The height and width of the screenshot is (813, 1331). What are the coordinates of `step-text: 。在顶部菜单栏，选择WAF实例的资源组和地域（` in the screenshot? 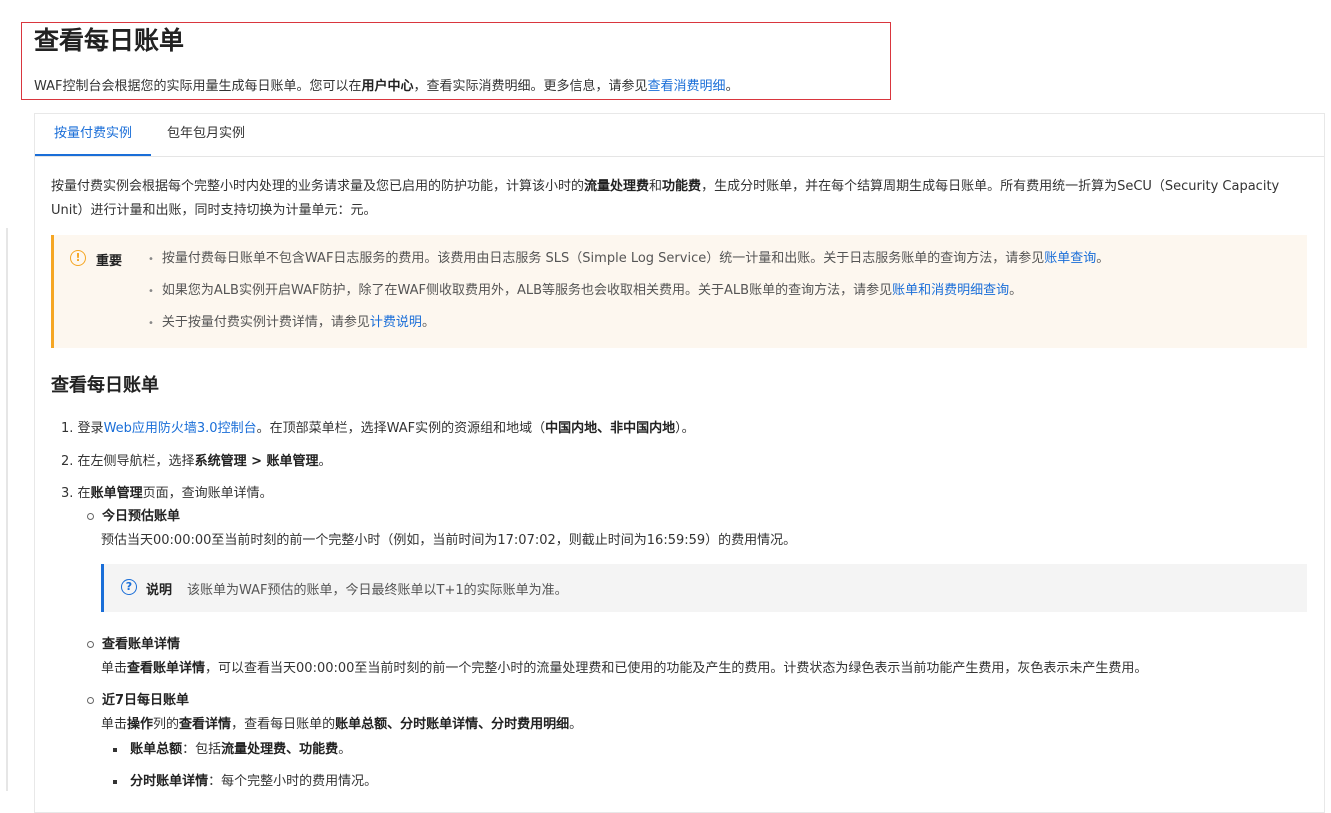 It's located at (401, 428).